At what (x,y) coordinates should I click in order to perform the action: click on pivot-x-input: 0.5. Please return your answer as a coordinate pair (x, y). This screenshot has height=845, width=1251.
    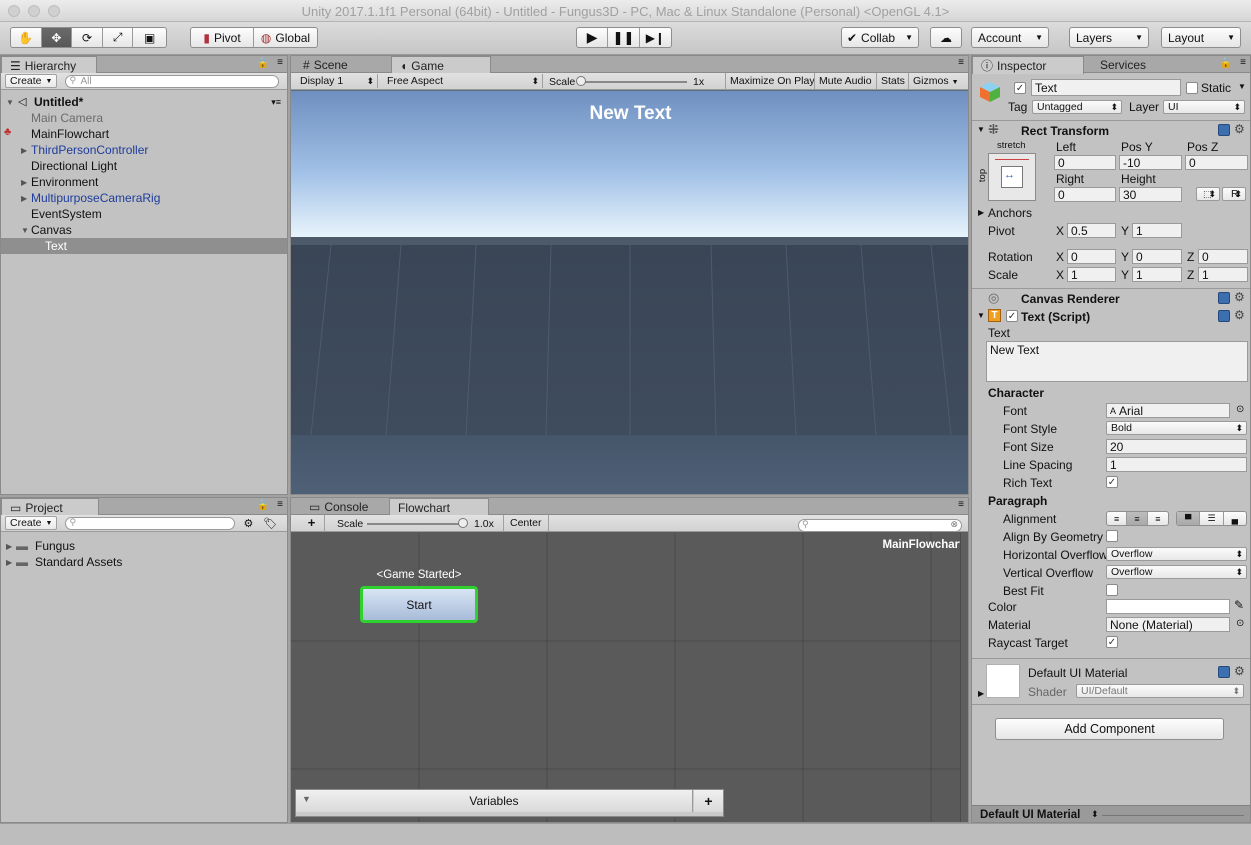
    Looking at the image, I should click on (1091, 230).